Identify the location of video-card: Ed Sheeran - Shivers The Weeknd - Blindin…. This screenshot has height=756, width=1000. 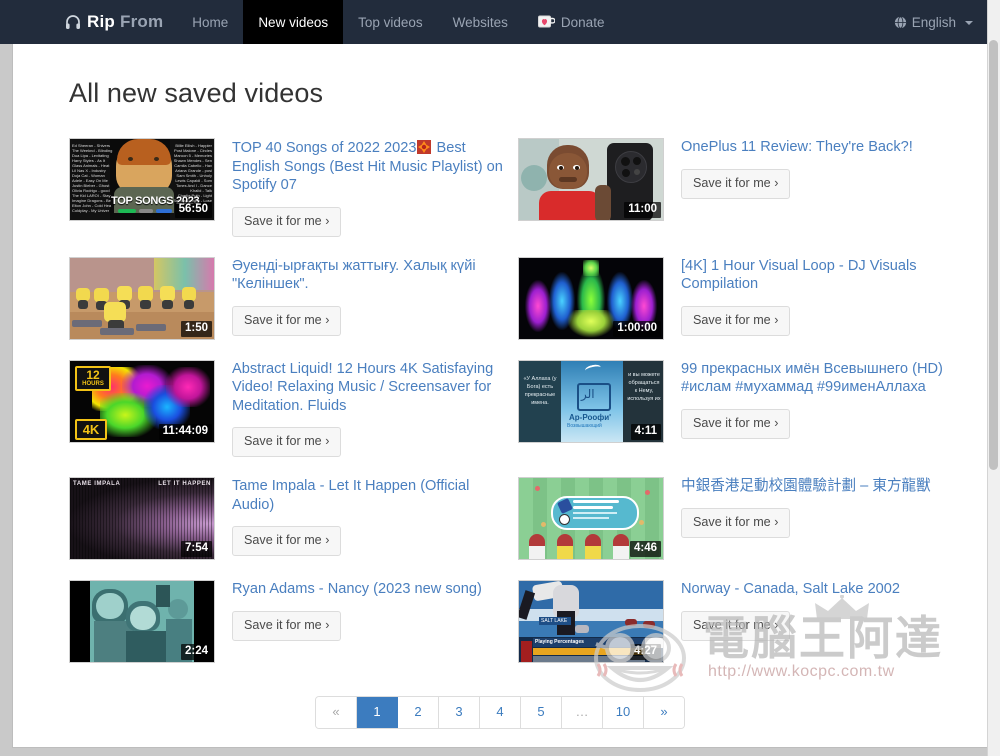
(293, 187).